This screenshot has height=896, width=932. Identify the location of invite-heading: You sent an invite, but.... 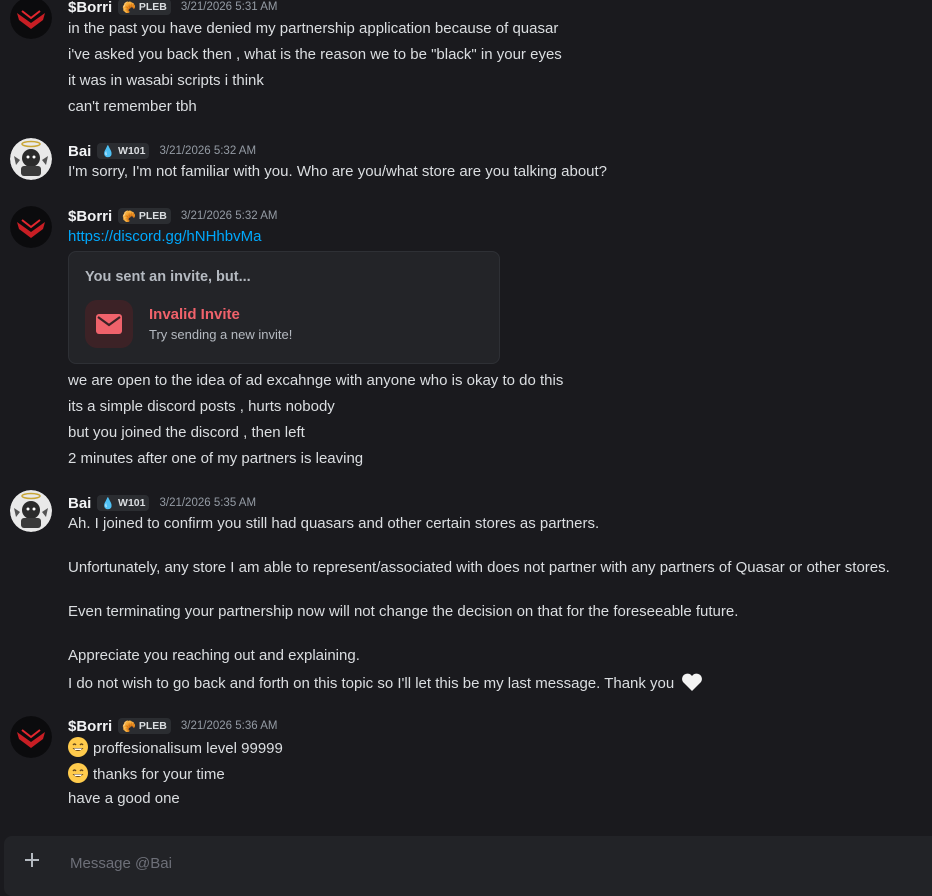
(168, 277).